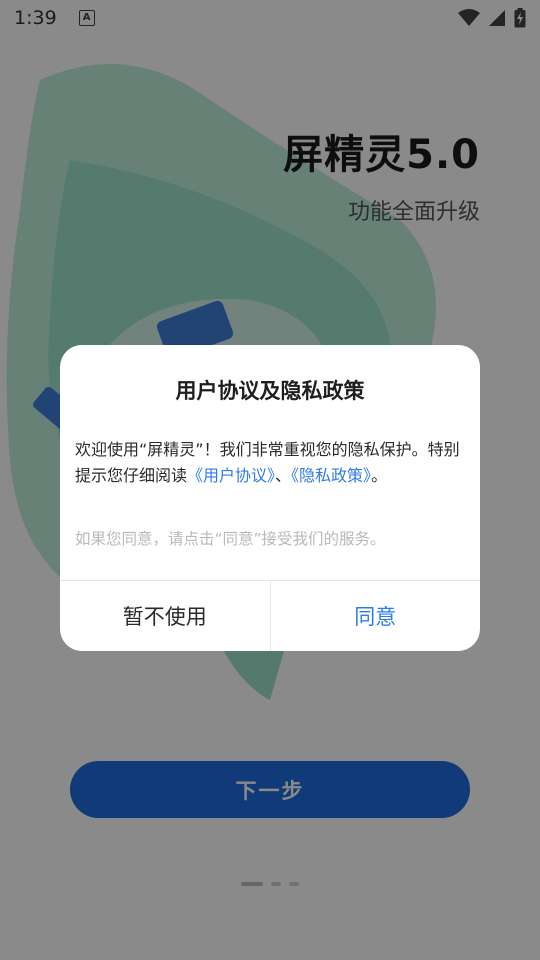 This screenshot has height=960, width=540. I want to click on agree-button: 同意, so click(376, 616).